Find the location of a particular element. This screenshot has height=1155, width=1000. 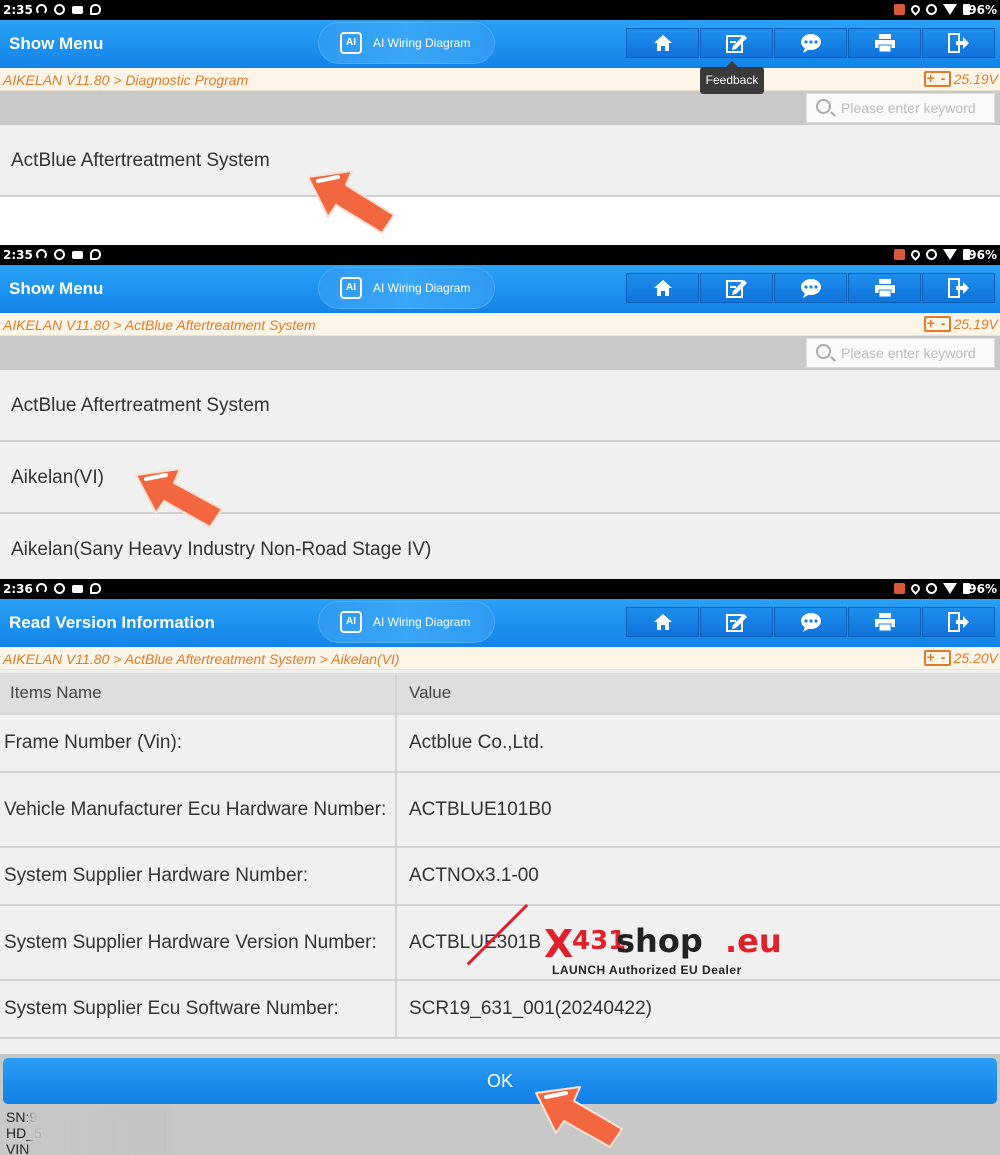

item-name-cell: System Supplier Ecu Software Number: is located at coordinates (198, 1009).